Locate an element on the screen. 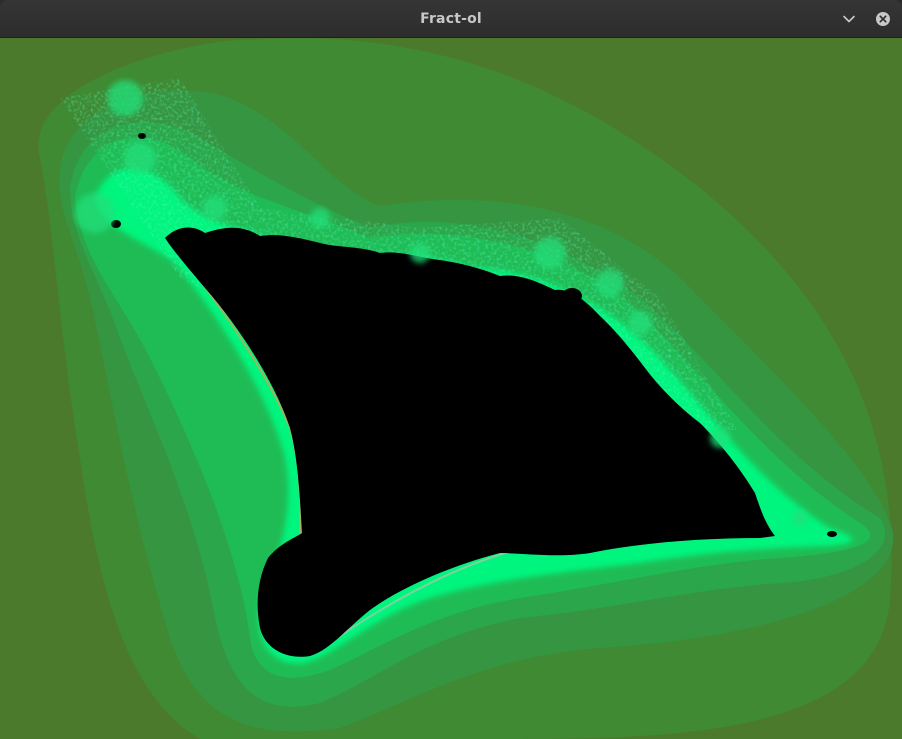  minimize-button is located at coordinates (849, 19).